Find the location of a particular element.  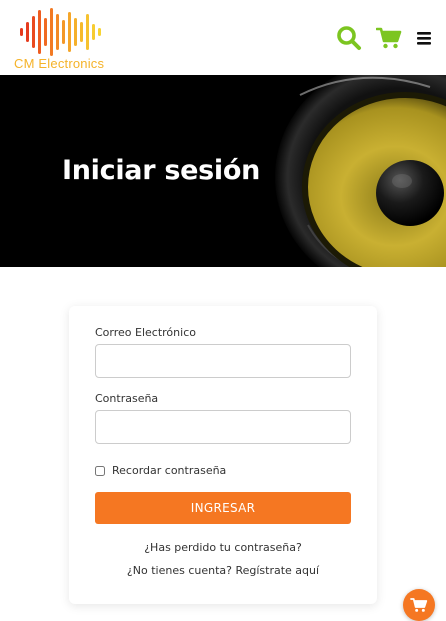

menu-icon is located at coordinates (424, 38).